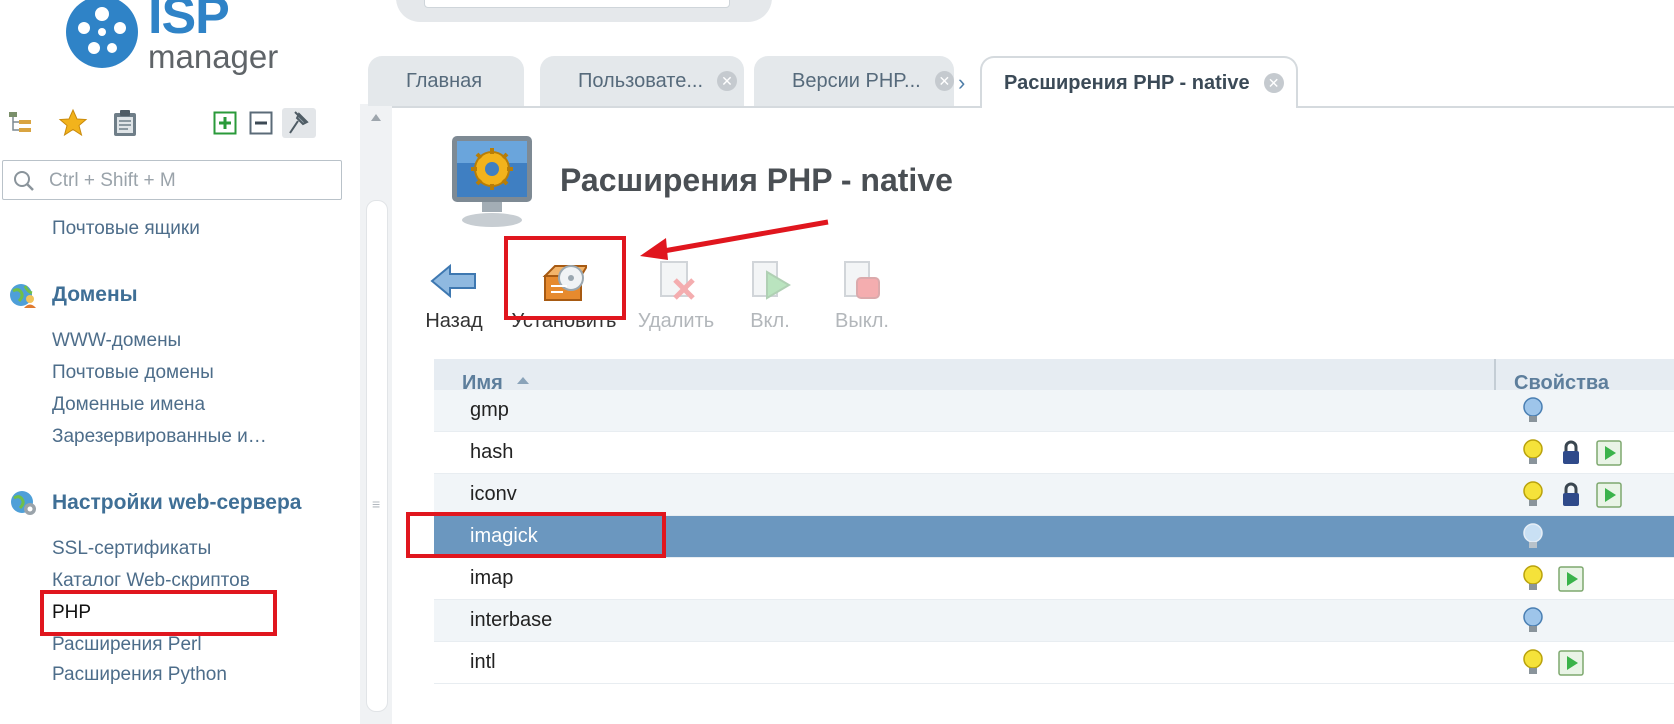  I want to click on table-row: intl, so click(1054, 663).